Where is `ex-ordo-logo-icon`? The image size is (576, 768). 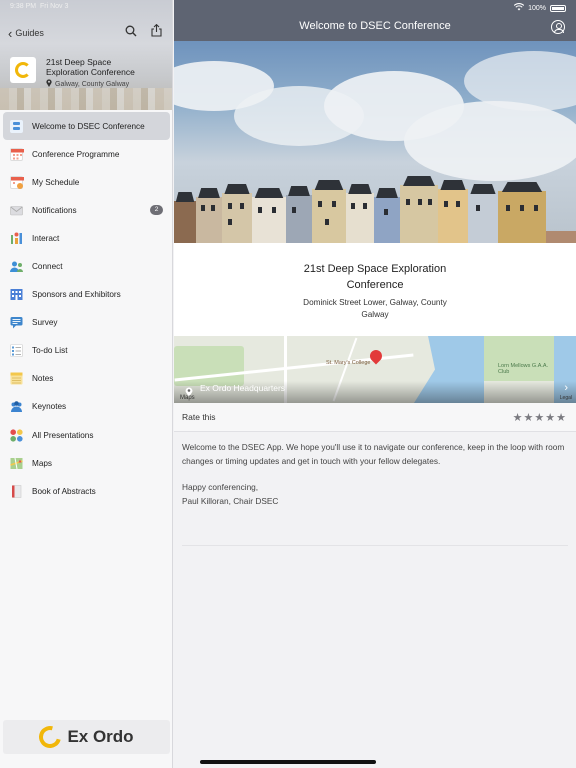 ex-ordo-logo-icon is located at coordinates (50, 737).